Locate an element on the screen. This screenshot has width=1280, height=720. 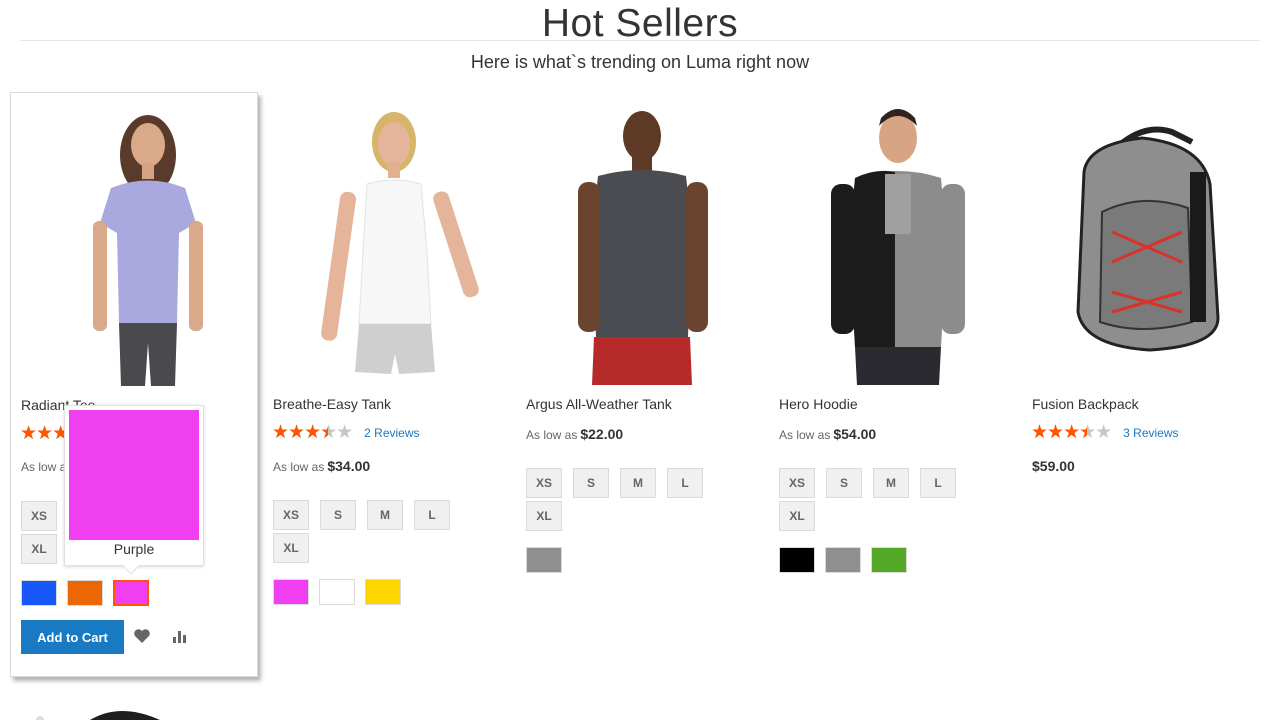
color-swatch-orange is located at coordinates (85, 593).